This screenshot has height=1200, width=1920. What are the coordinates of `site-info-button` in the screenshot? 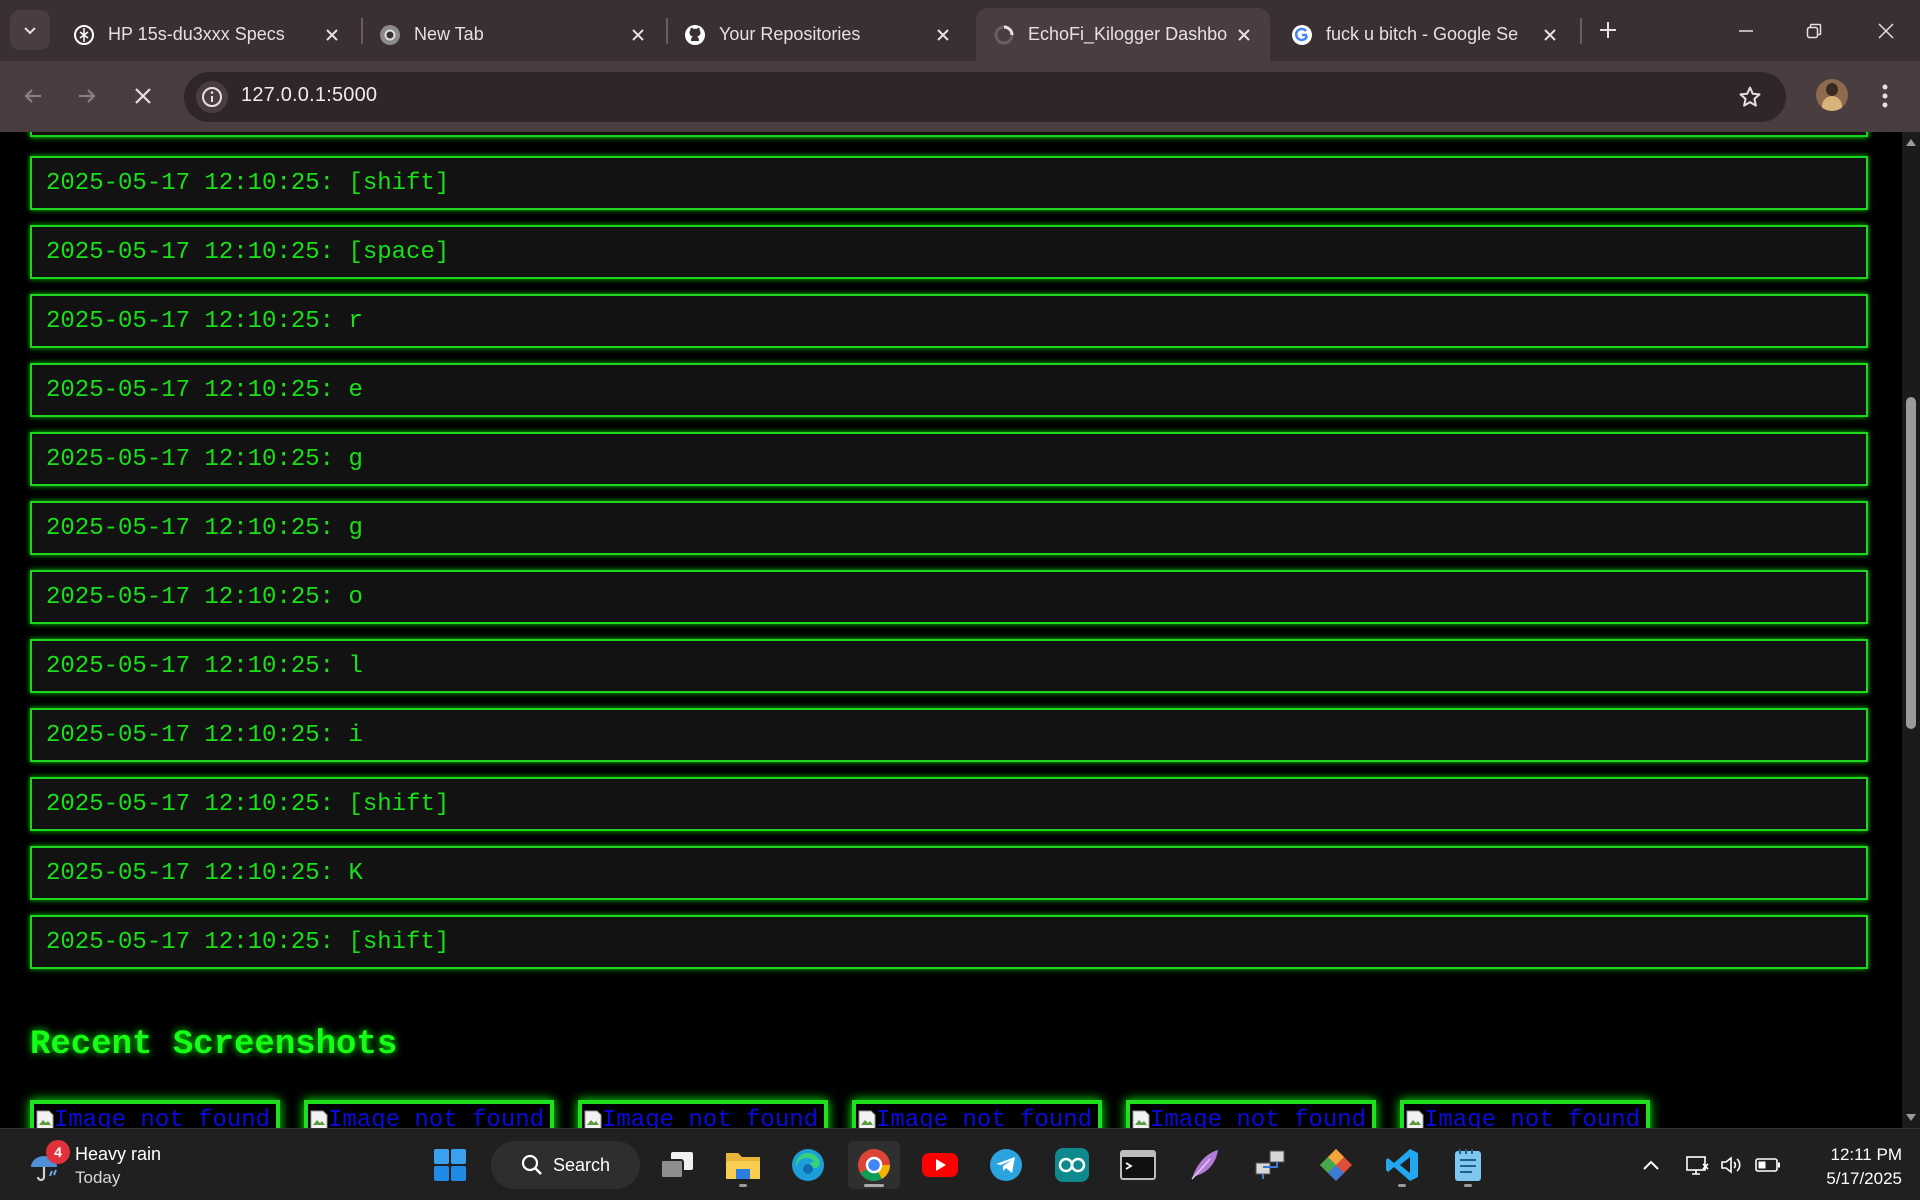 It's located at (212, 97).